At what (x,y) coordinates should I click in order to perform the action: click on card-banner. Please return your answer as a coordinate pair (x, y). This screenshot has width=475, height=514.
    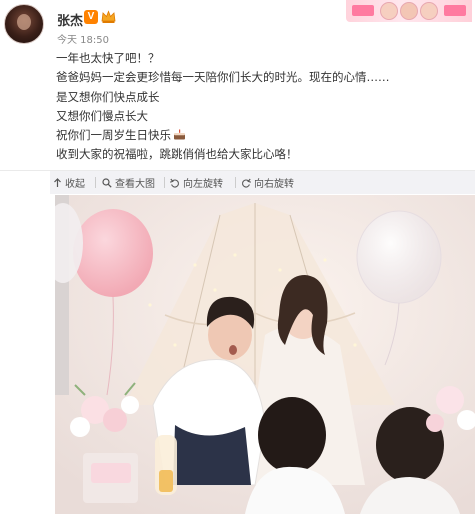
    Looking at the image, I should click on (409, 11).